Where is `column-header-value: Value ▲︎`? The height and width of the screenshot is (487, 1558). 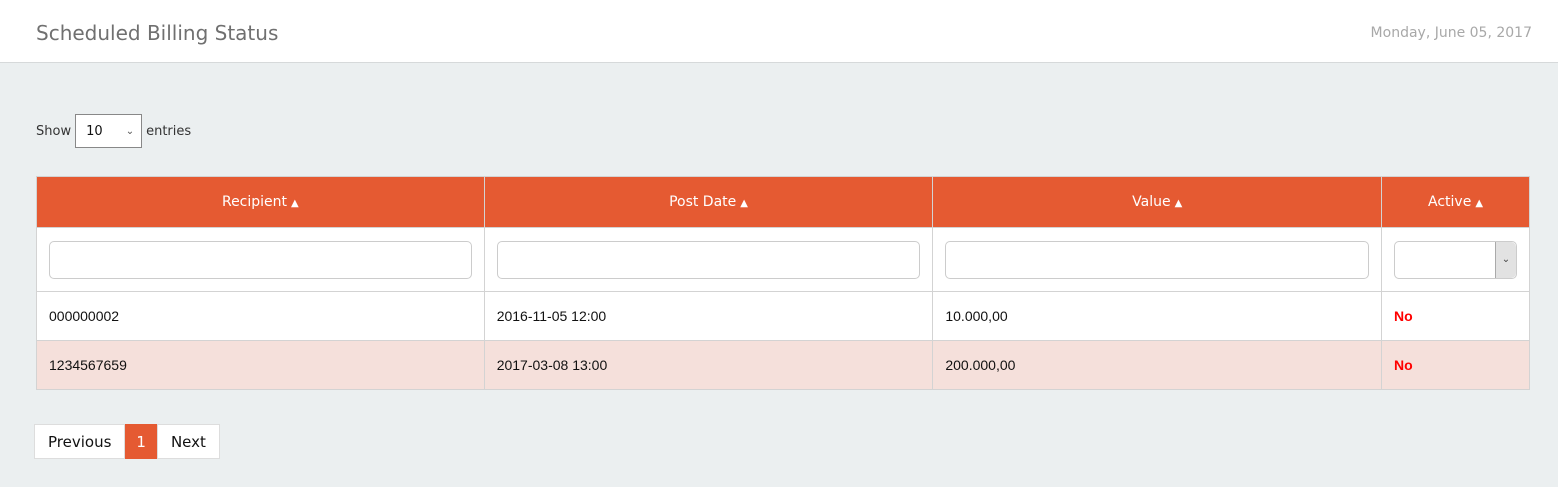
column-header-value: Value ▲︎ is located at coordinates (1157, 202).